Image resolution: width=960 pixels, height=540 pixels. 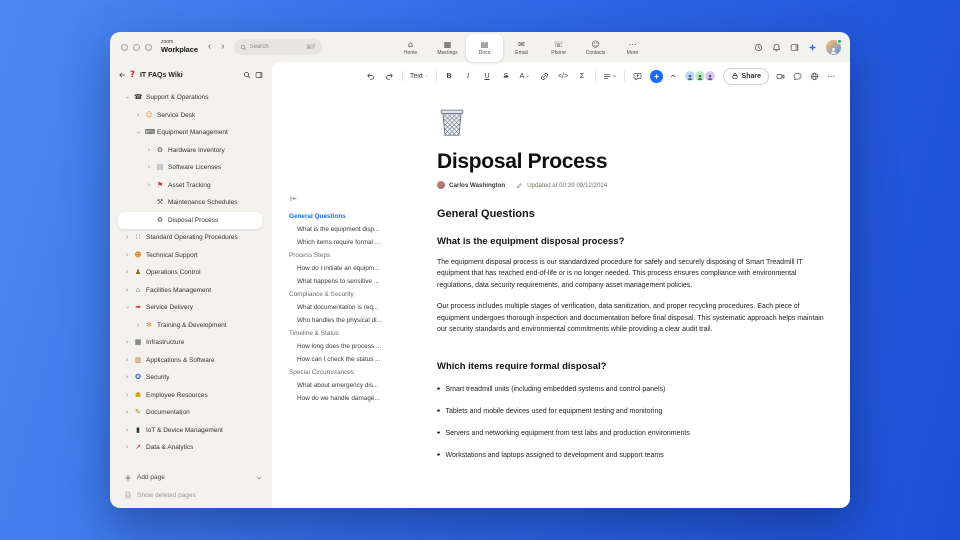 What do you see at coordinates (361, 372) in the screenshot?
I see `outline-special-circumstances: Special Circumstances` at bounding box center [361, 372].